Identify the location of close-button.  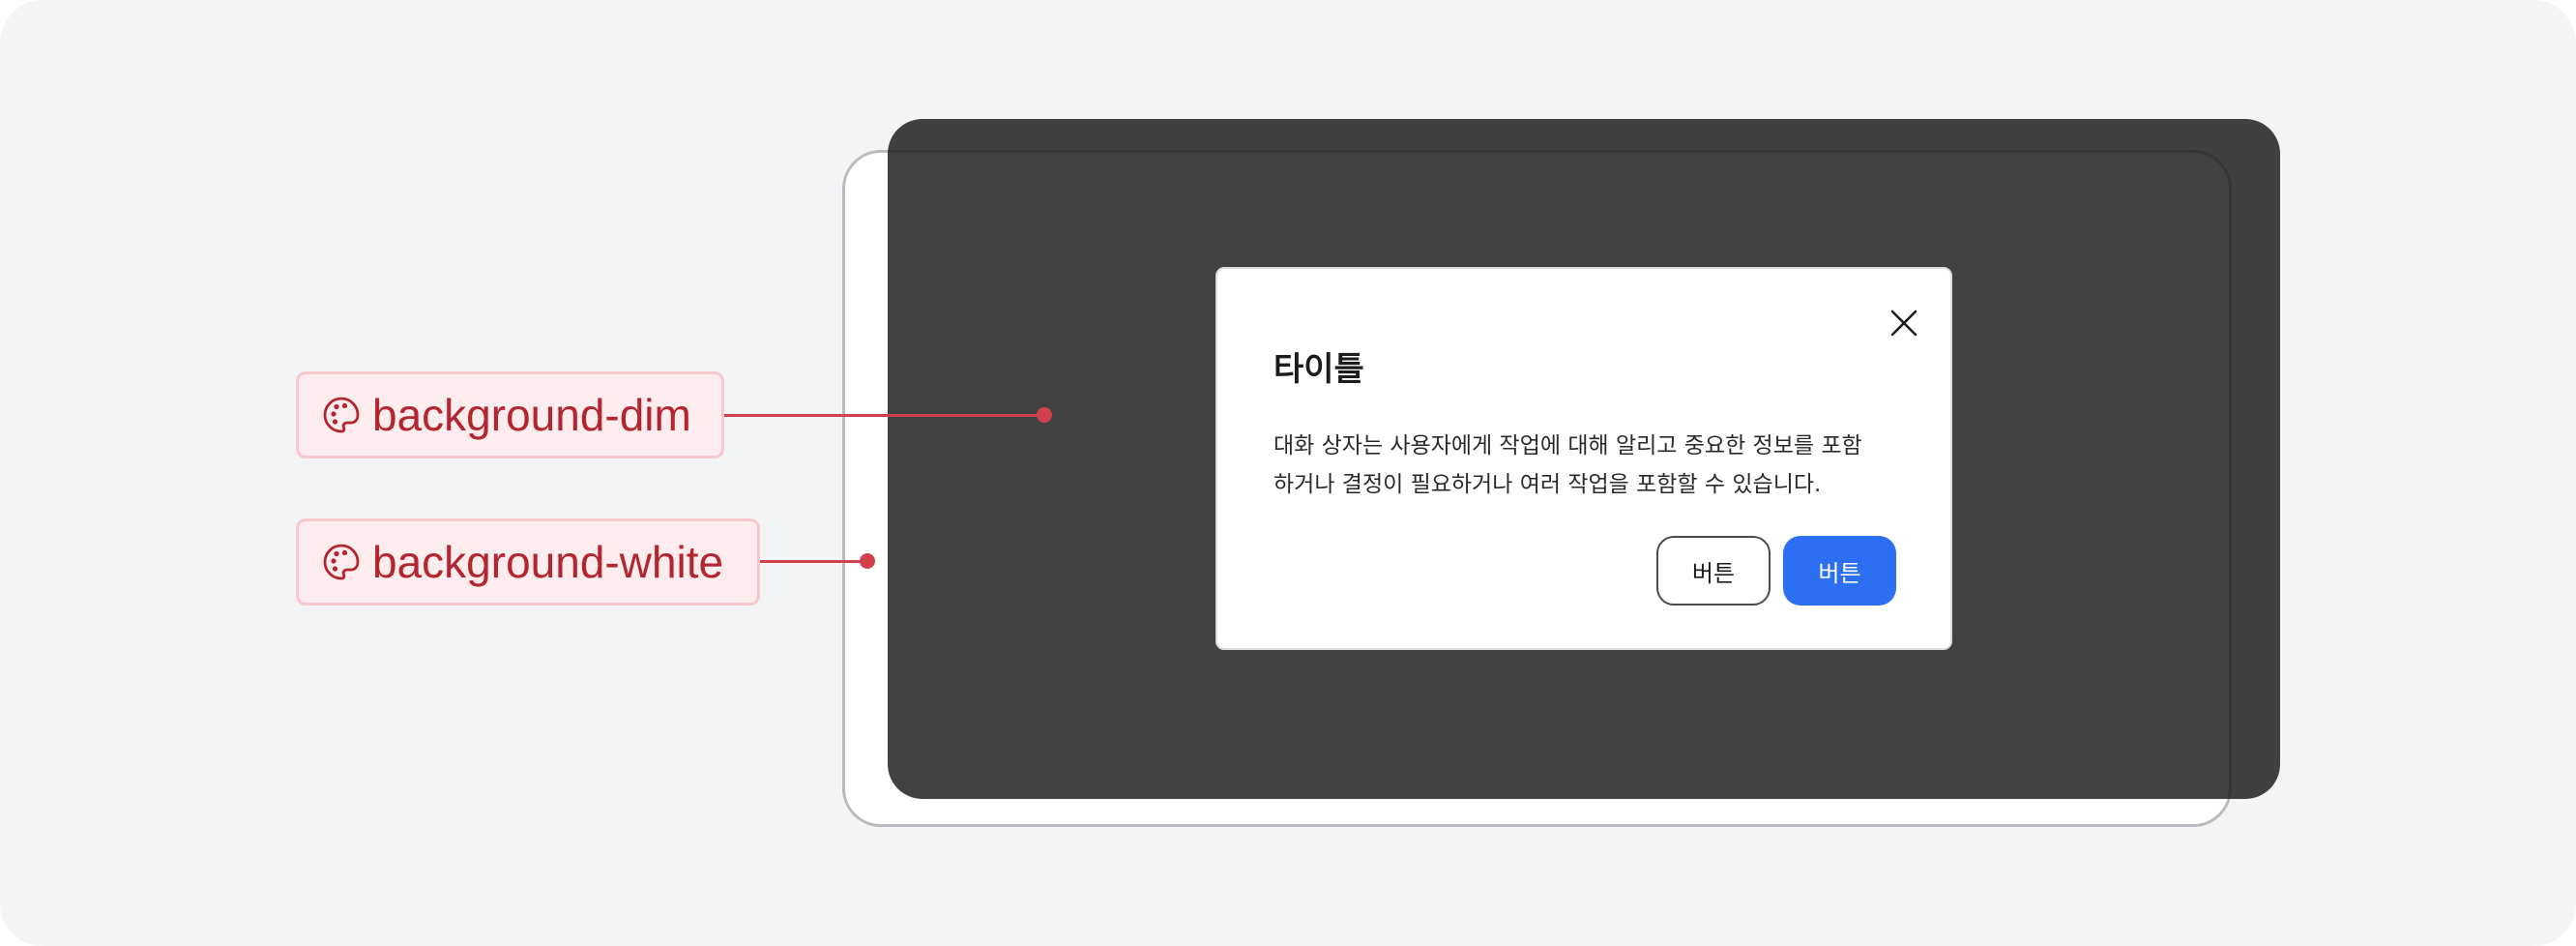
(1904, 323).